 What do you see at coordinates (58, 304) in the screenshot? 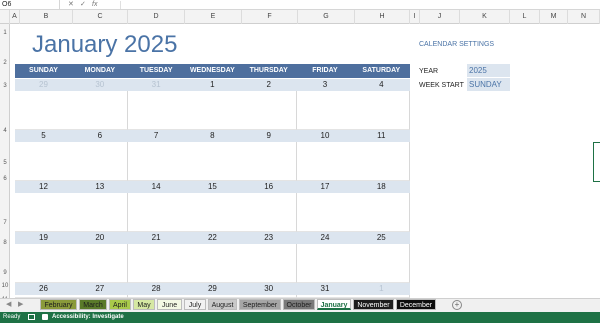
I see `sheet-tab-february: February` at bounding box center [58, 304].